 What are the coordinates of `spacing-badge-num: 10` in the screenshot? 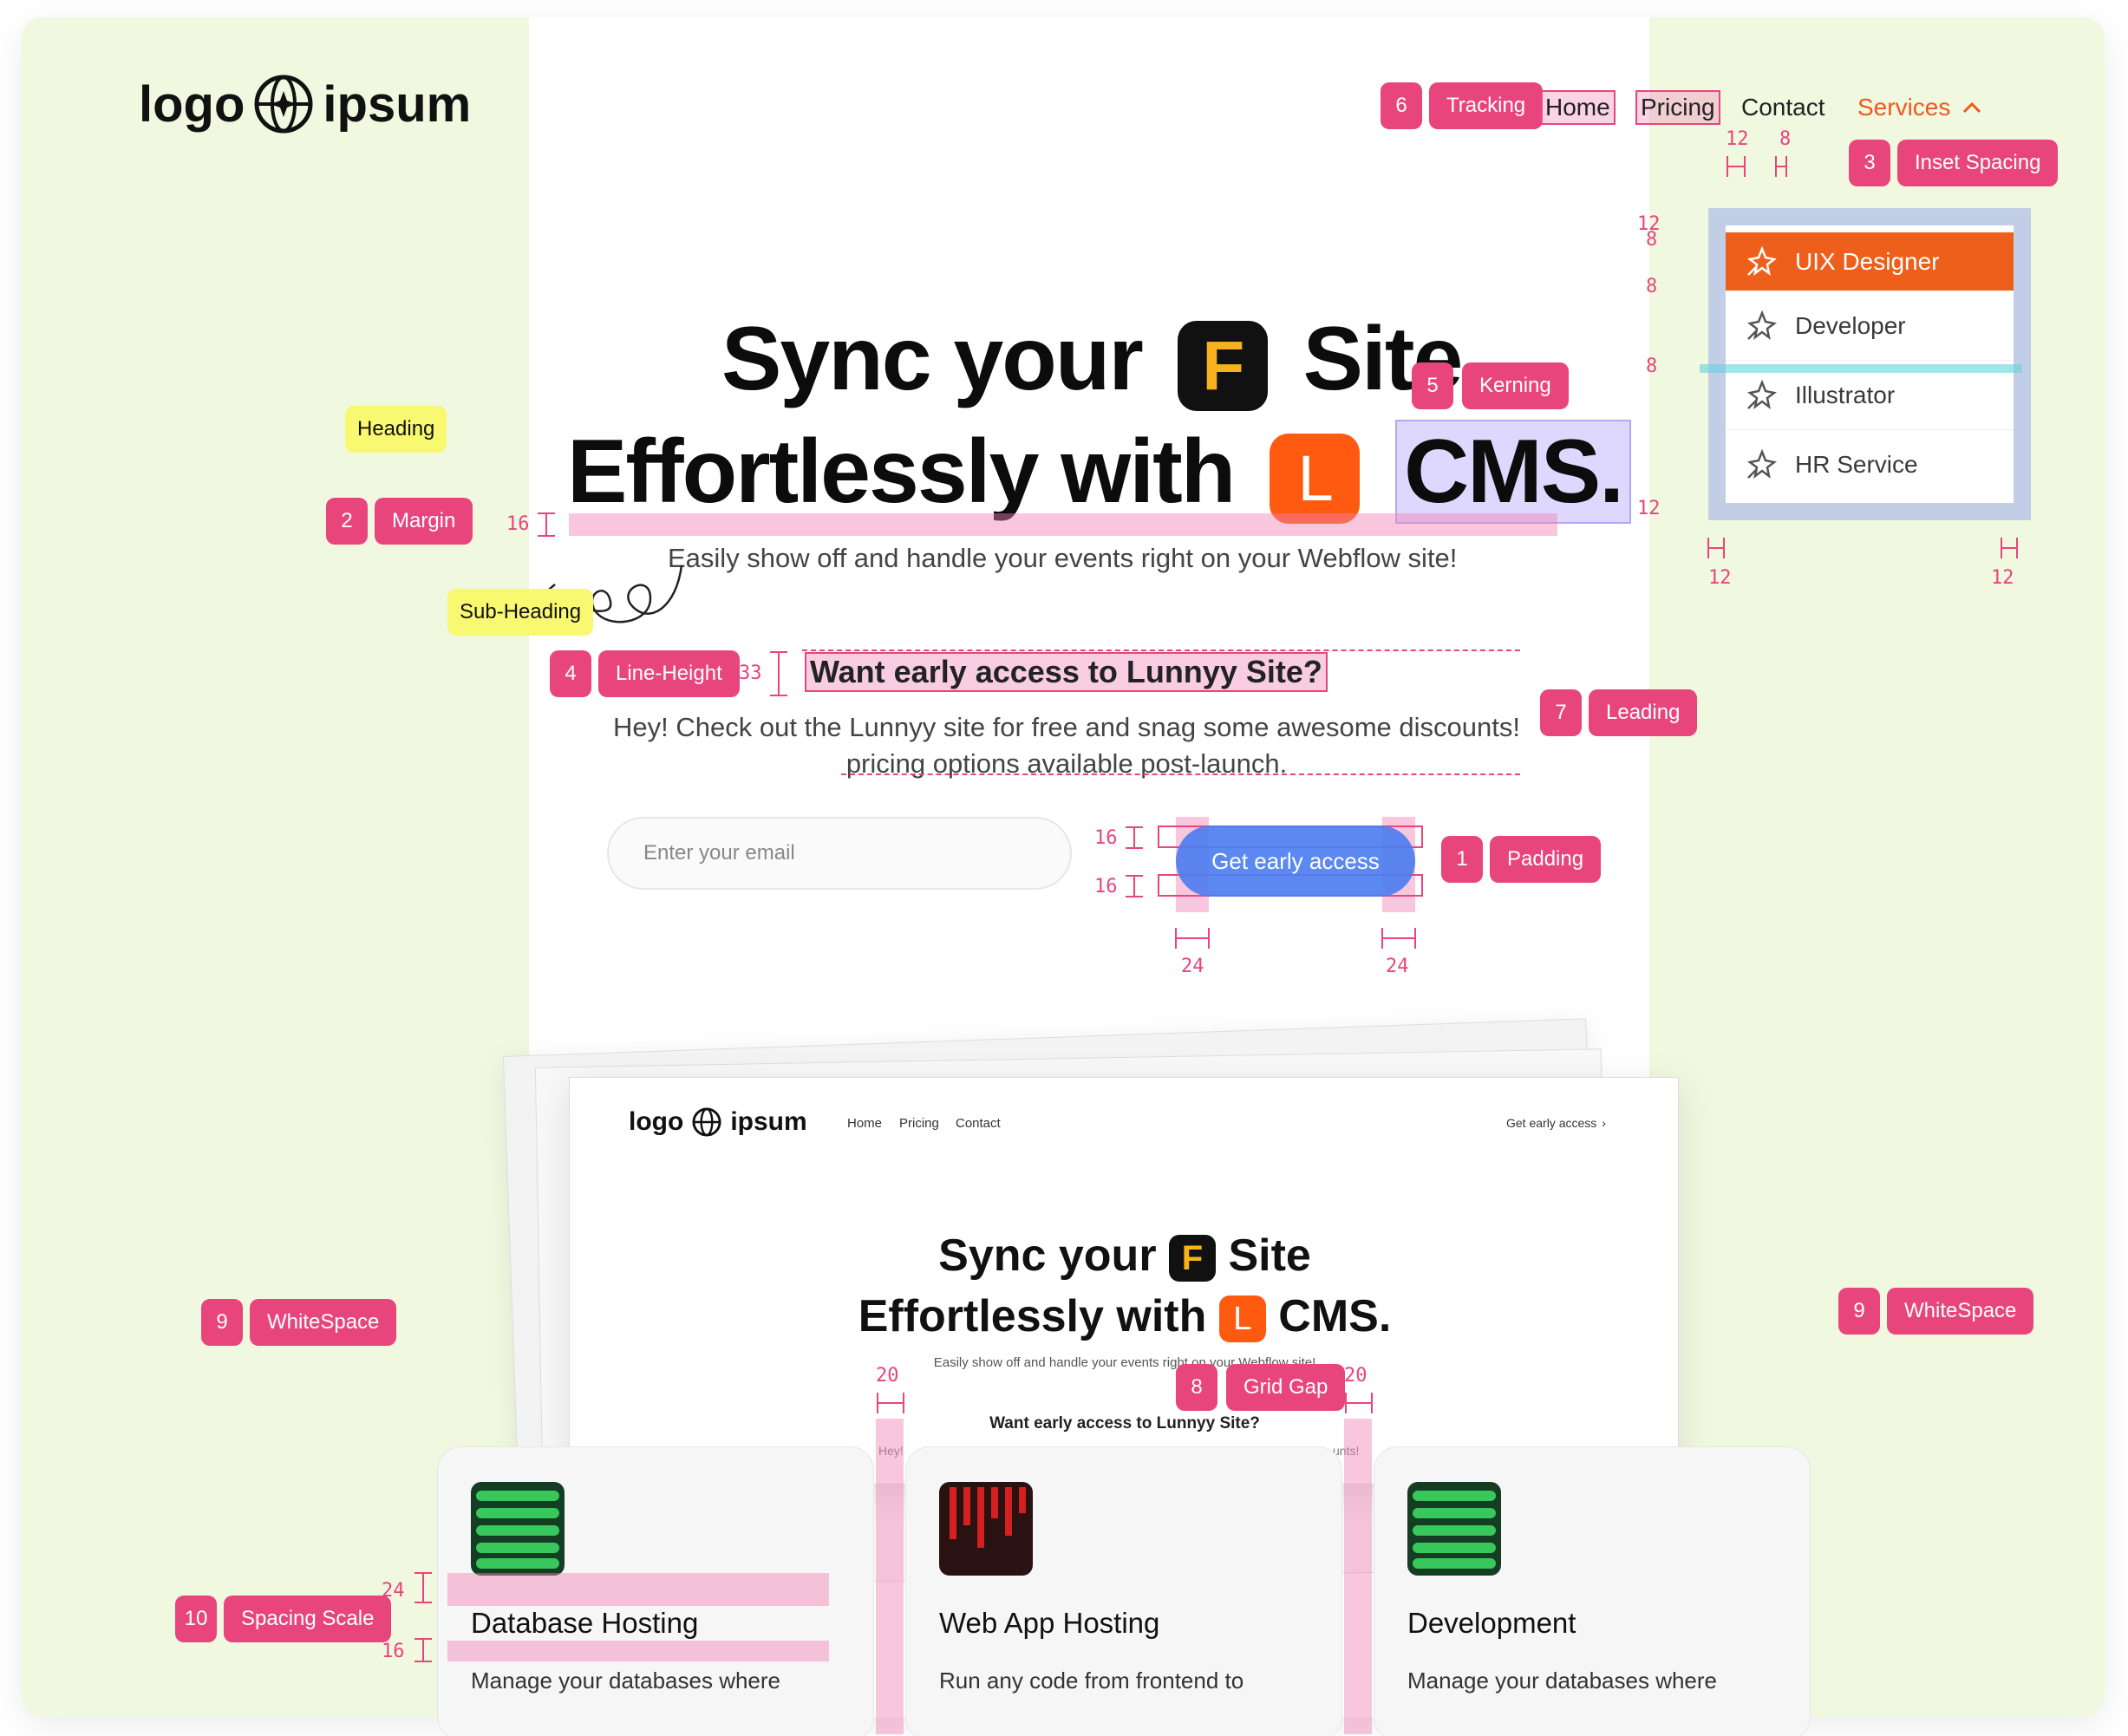 It's located at (196, 1619).